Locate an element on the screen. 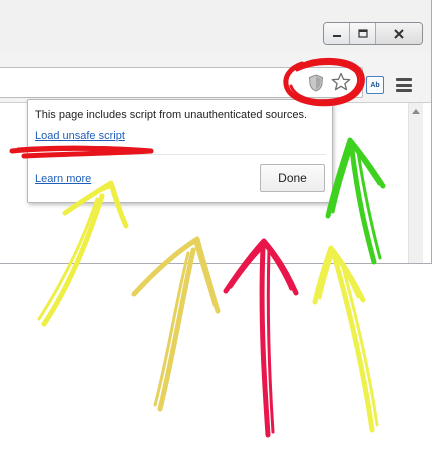 Image resolution: width=447 pixels, height=450 pixels. maximize-button is located at coordinates (363, 33).